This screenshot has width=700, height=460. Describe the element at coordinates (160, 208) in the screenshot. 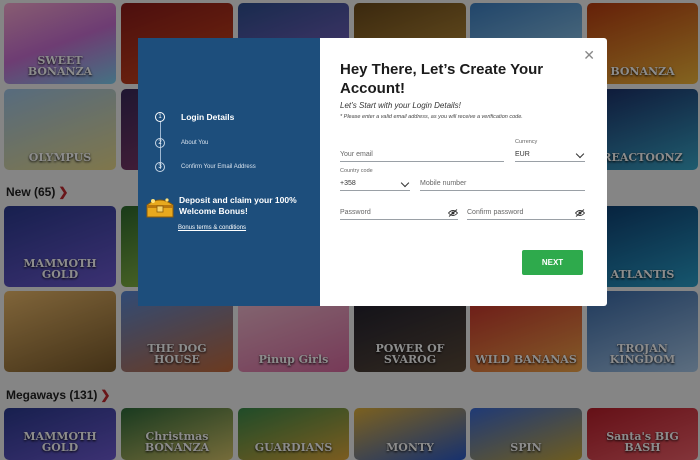

I see `treasure-chest-icon` at that location.